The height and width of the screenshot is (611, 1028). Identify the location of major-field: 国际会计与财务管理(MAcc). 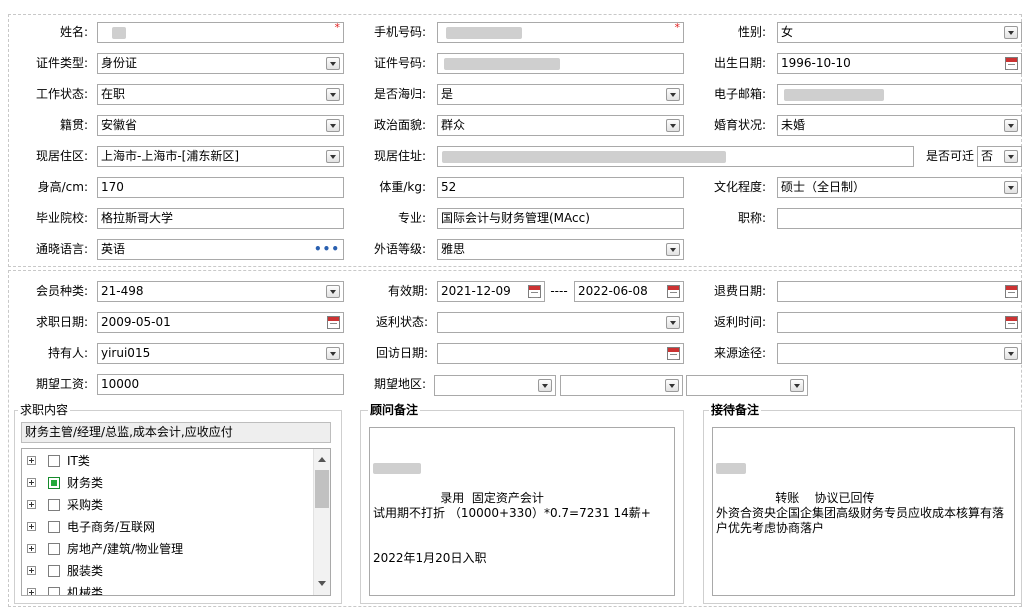
(560, 218).